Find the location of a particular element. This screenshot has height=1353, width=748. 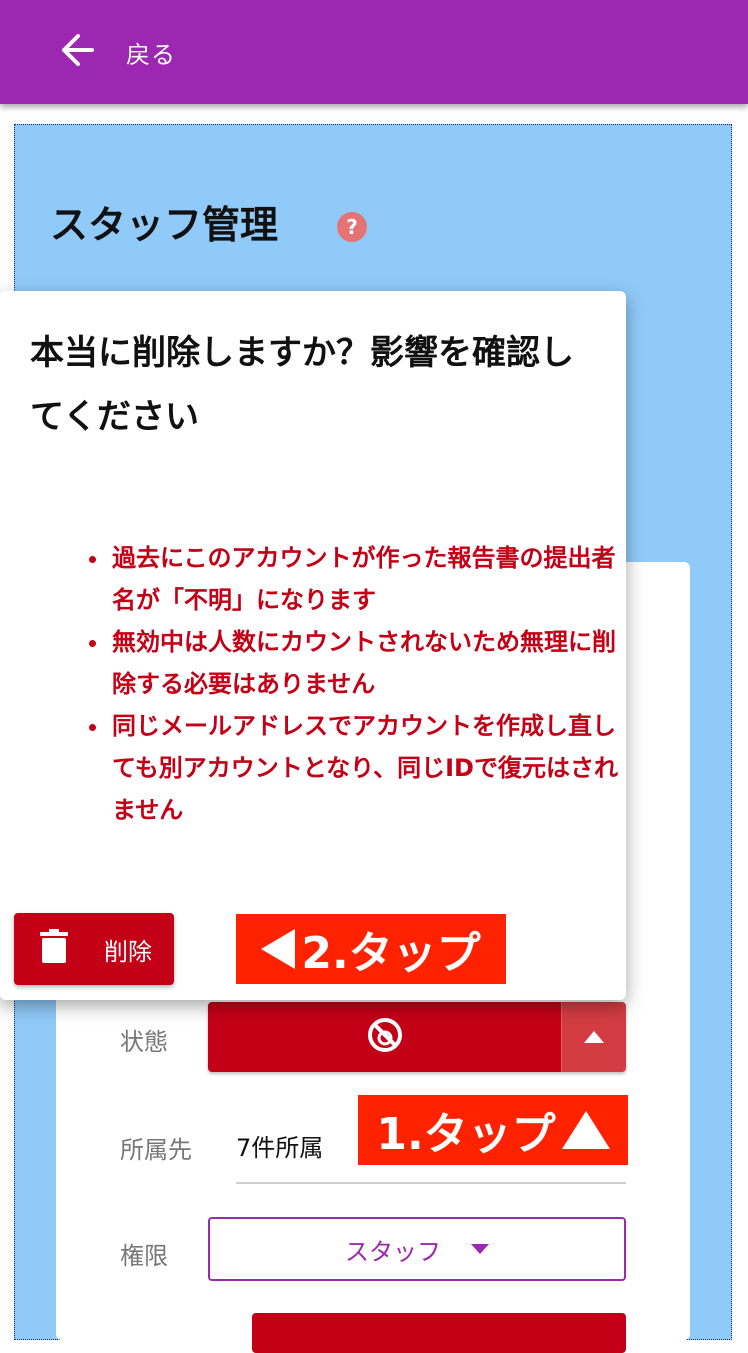

dialog-title: 本当に削除しますか？影響を確認してください is located at coordinates (302, 385).